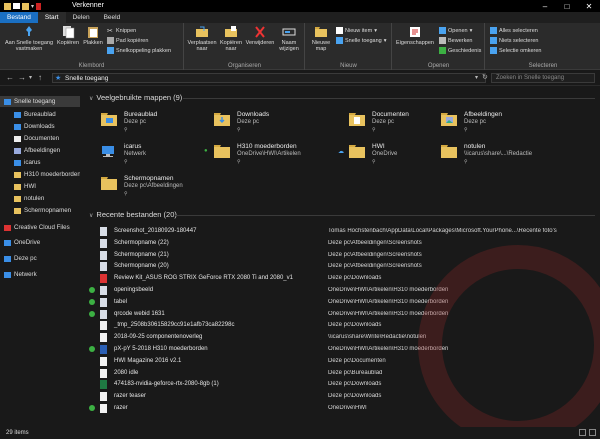 Image resolution: width=600 pixels, height=439 pixels. I want to click on paste-button: Plakken, so click(93, 35).